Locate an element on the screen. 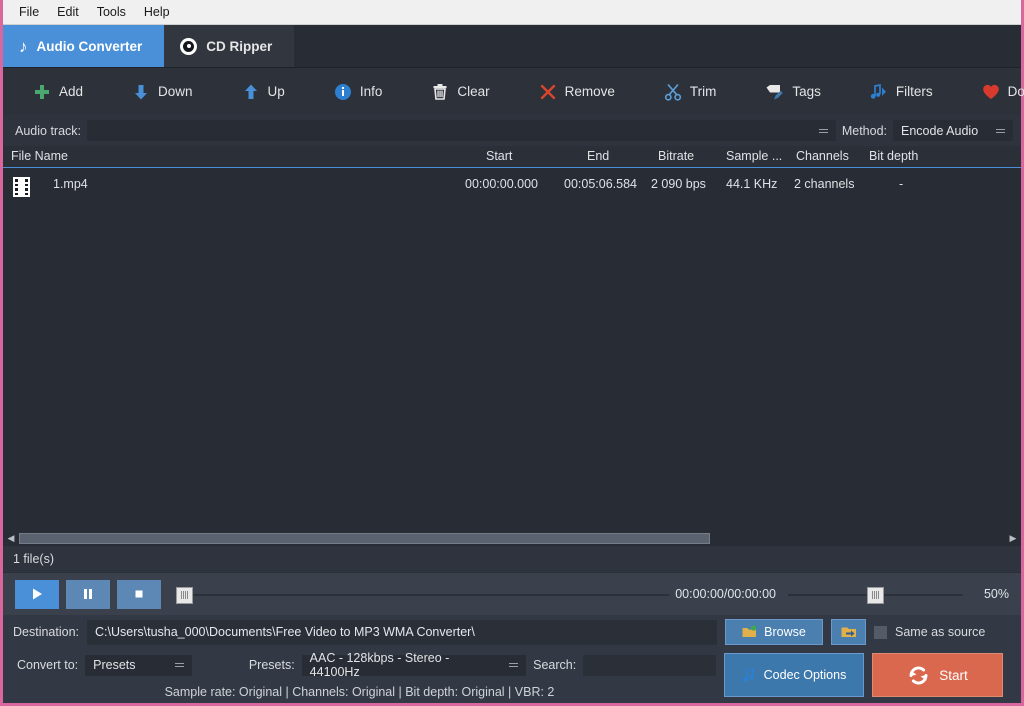 This screenshot has height=706, width=1024. refresh-cycle-icon is located at coordinates (918, 675).